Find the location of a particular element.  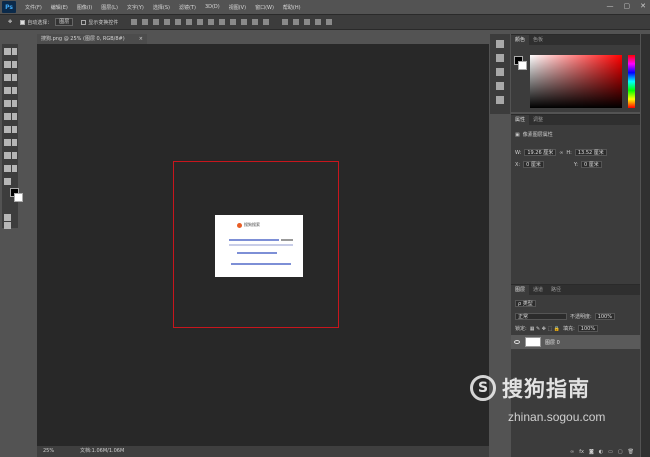

3d-rotate-icon is located at coordinates (285, 22).